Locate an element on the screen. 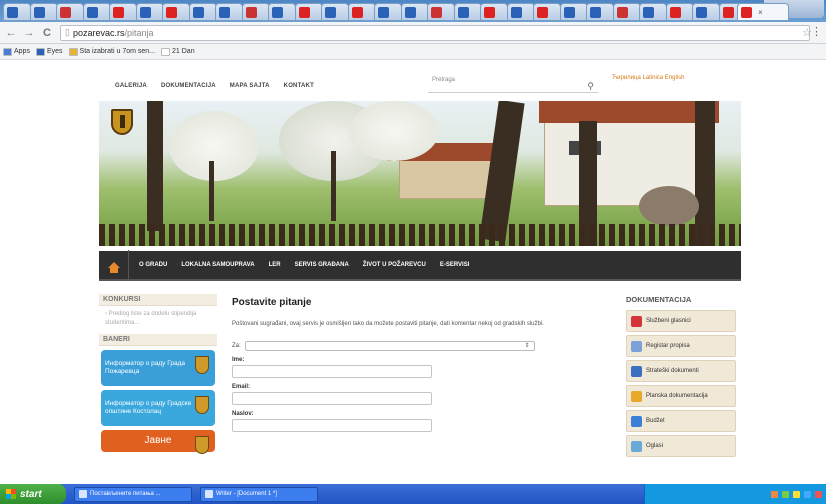 This screenshot has height=504, width=826. main-nav-item: E-SERVISI is located at coordinates (455, 265).